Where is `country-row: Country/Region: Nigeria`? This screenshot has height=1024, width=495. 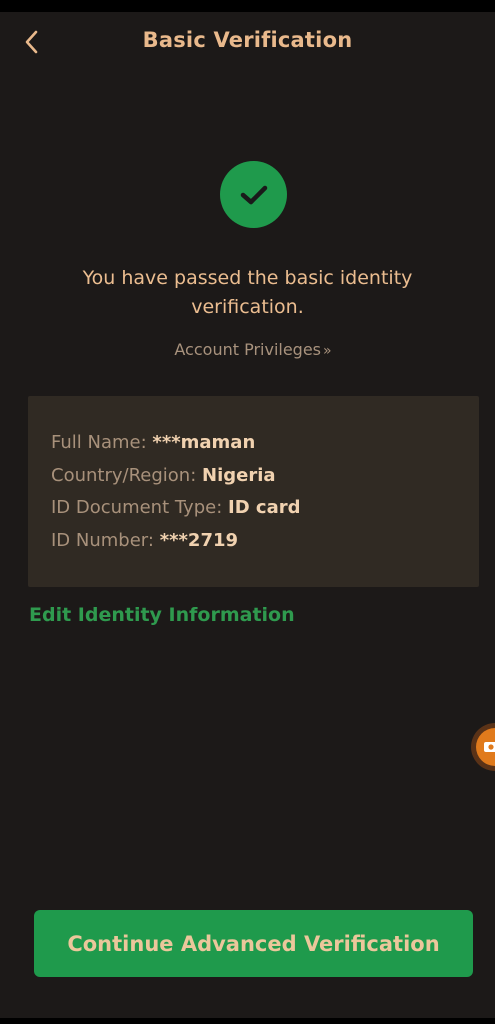
country-row: Country/Region: Nigeria is located at coordinates (163, 475).